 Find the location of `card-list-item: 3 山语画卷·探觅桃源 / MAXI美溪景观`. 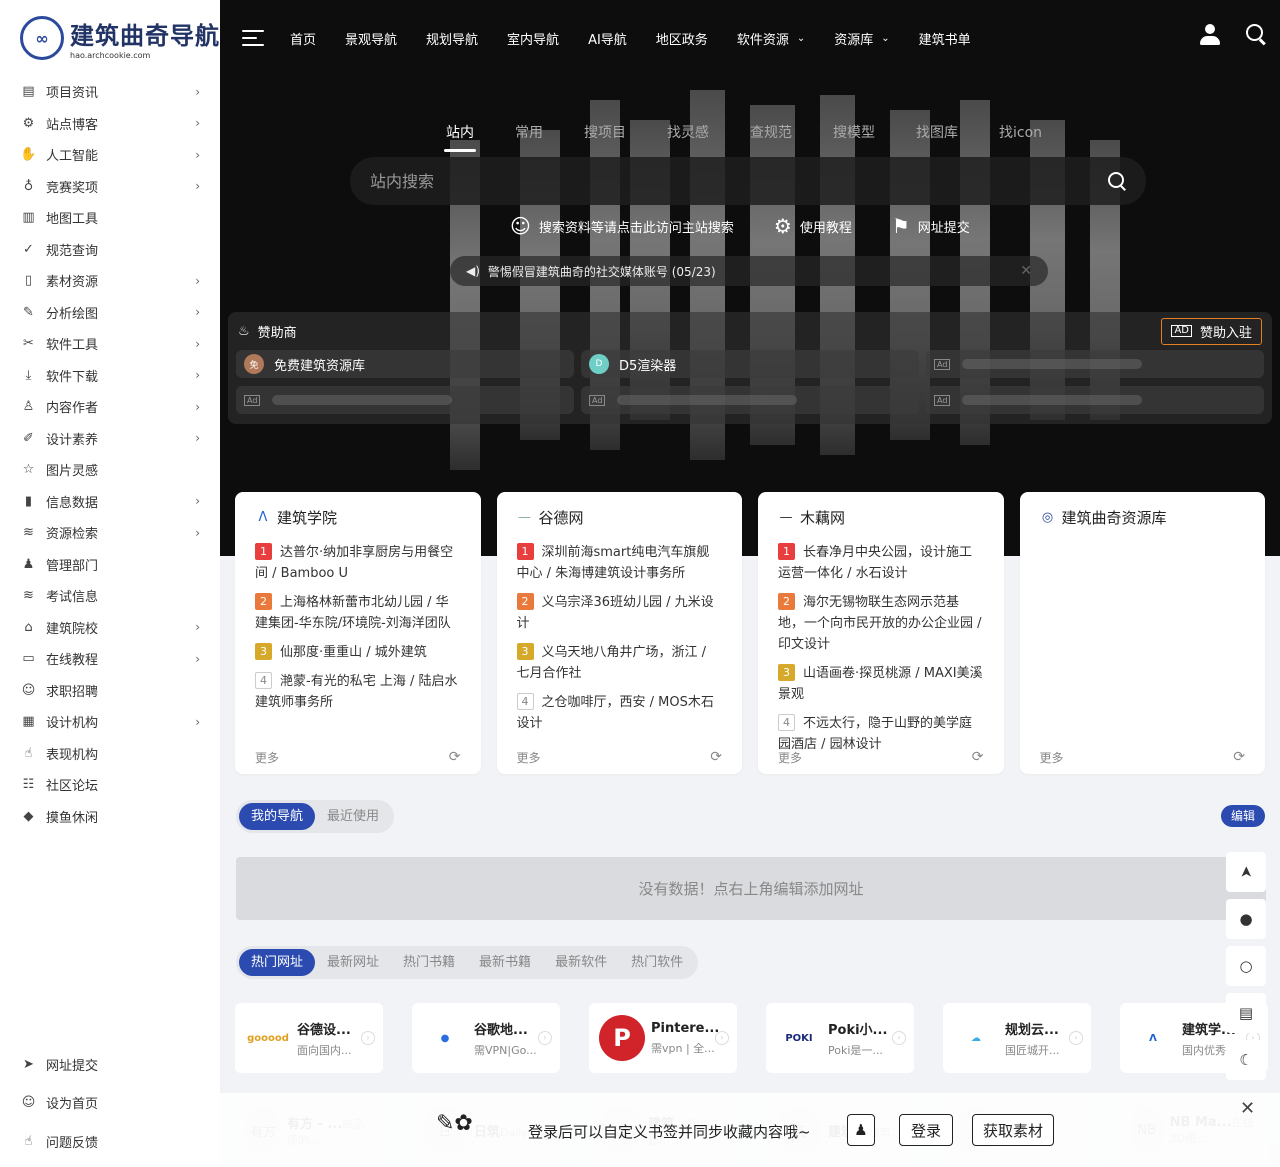

card-list-item: 3 山语画卷·探觅桃源 / MAXI美溪景观 is located at coordinates (881, 684).